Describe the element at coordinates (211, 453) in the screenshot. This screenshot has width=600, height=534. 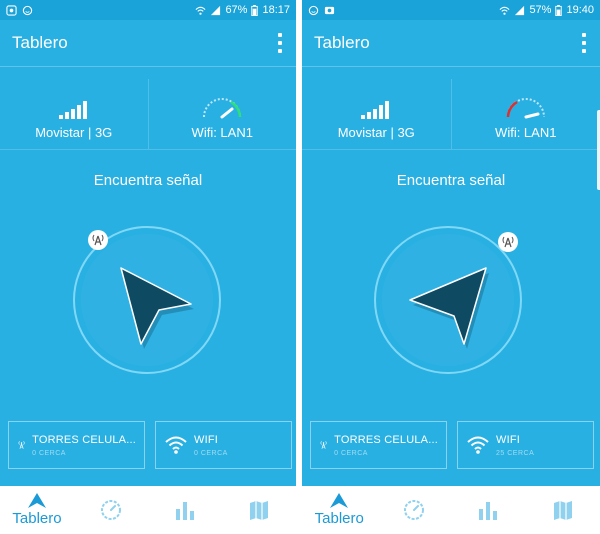
I see `wifi-count: 0 CERCA` at that location.